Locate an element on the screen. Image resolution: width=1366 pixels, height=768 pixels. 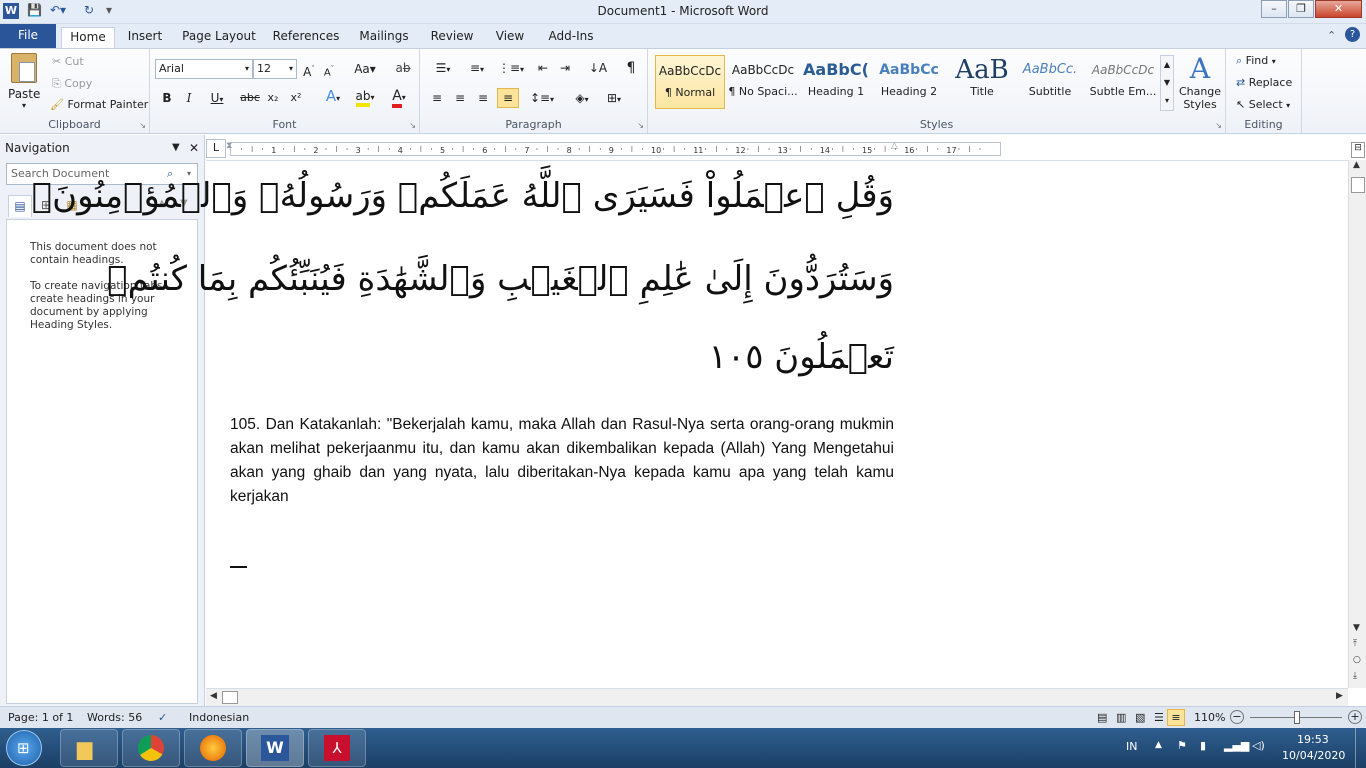
tab-selector: L is located at coordinates (216, 148).